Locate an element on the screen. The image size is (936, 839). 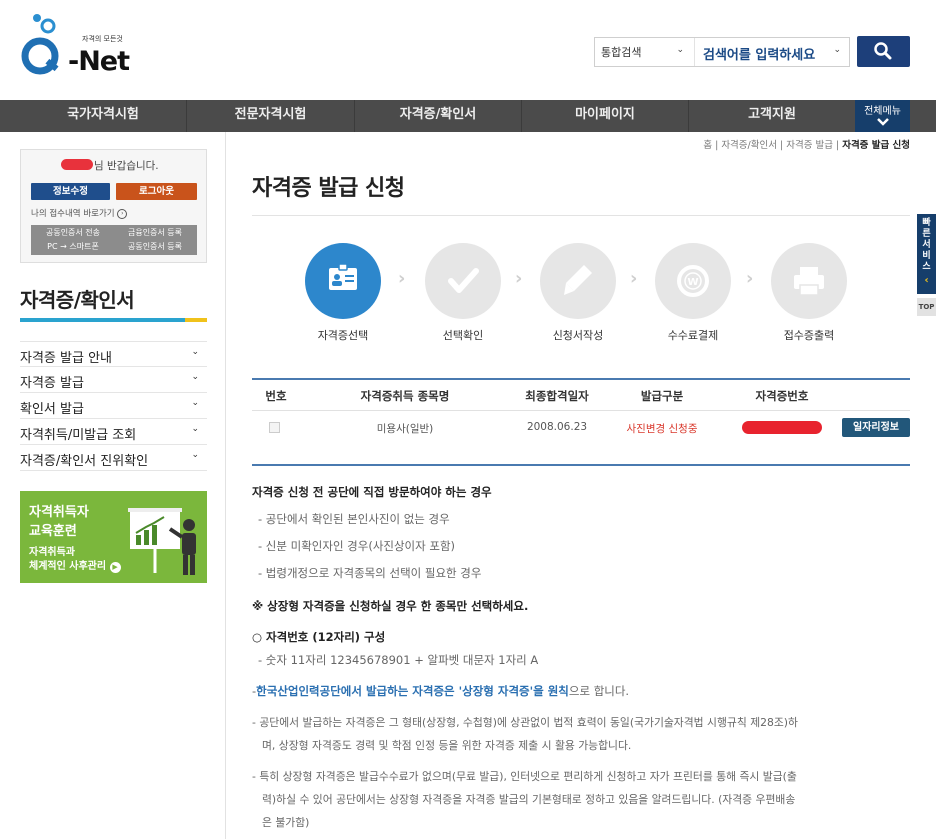
breadcrumb: 홈 | 자격증/확인서 | 자격증 발급 | 자격증 발급 신청 is located at coordinates (806, 145).